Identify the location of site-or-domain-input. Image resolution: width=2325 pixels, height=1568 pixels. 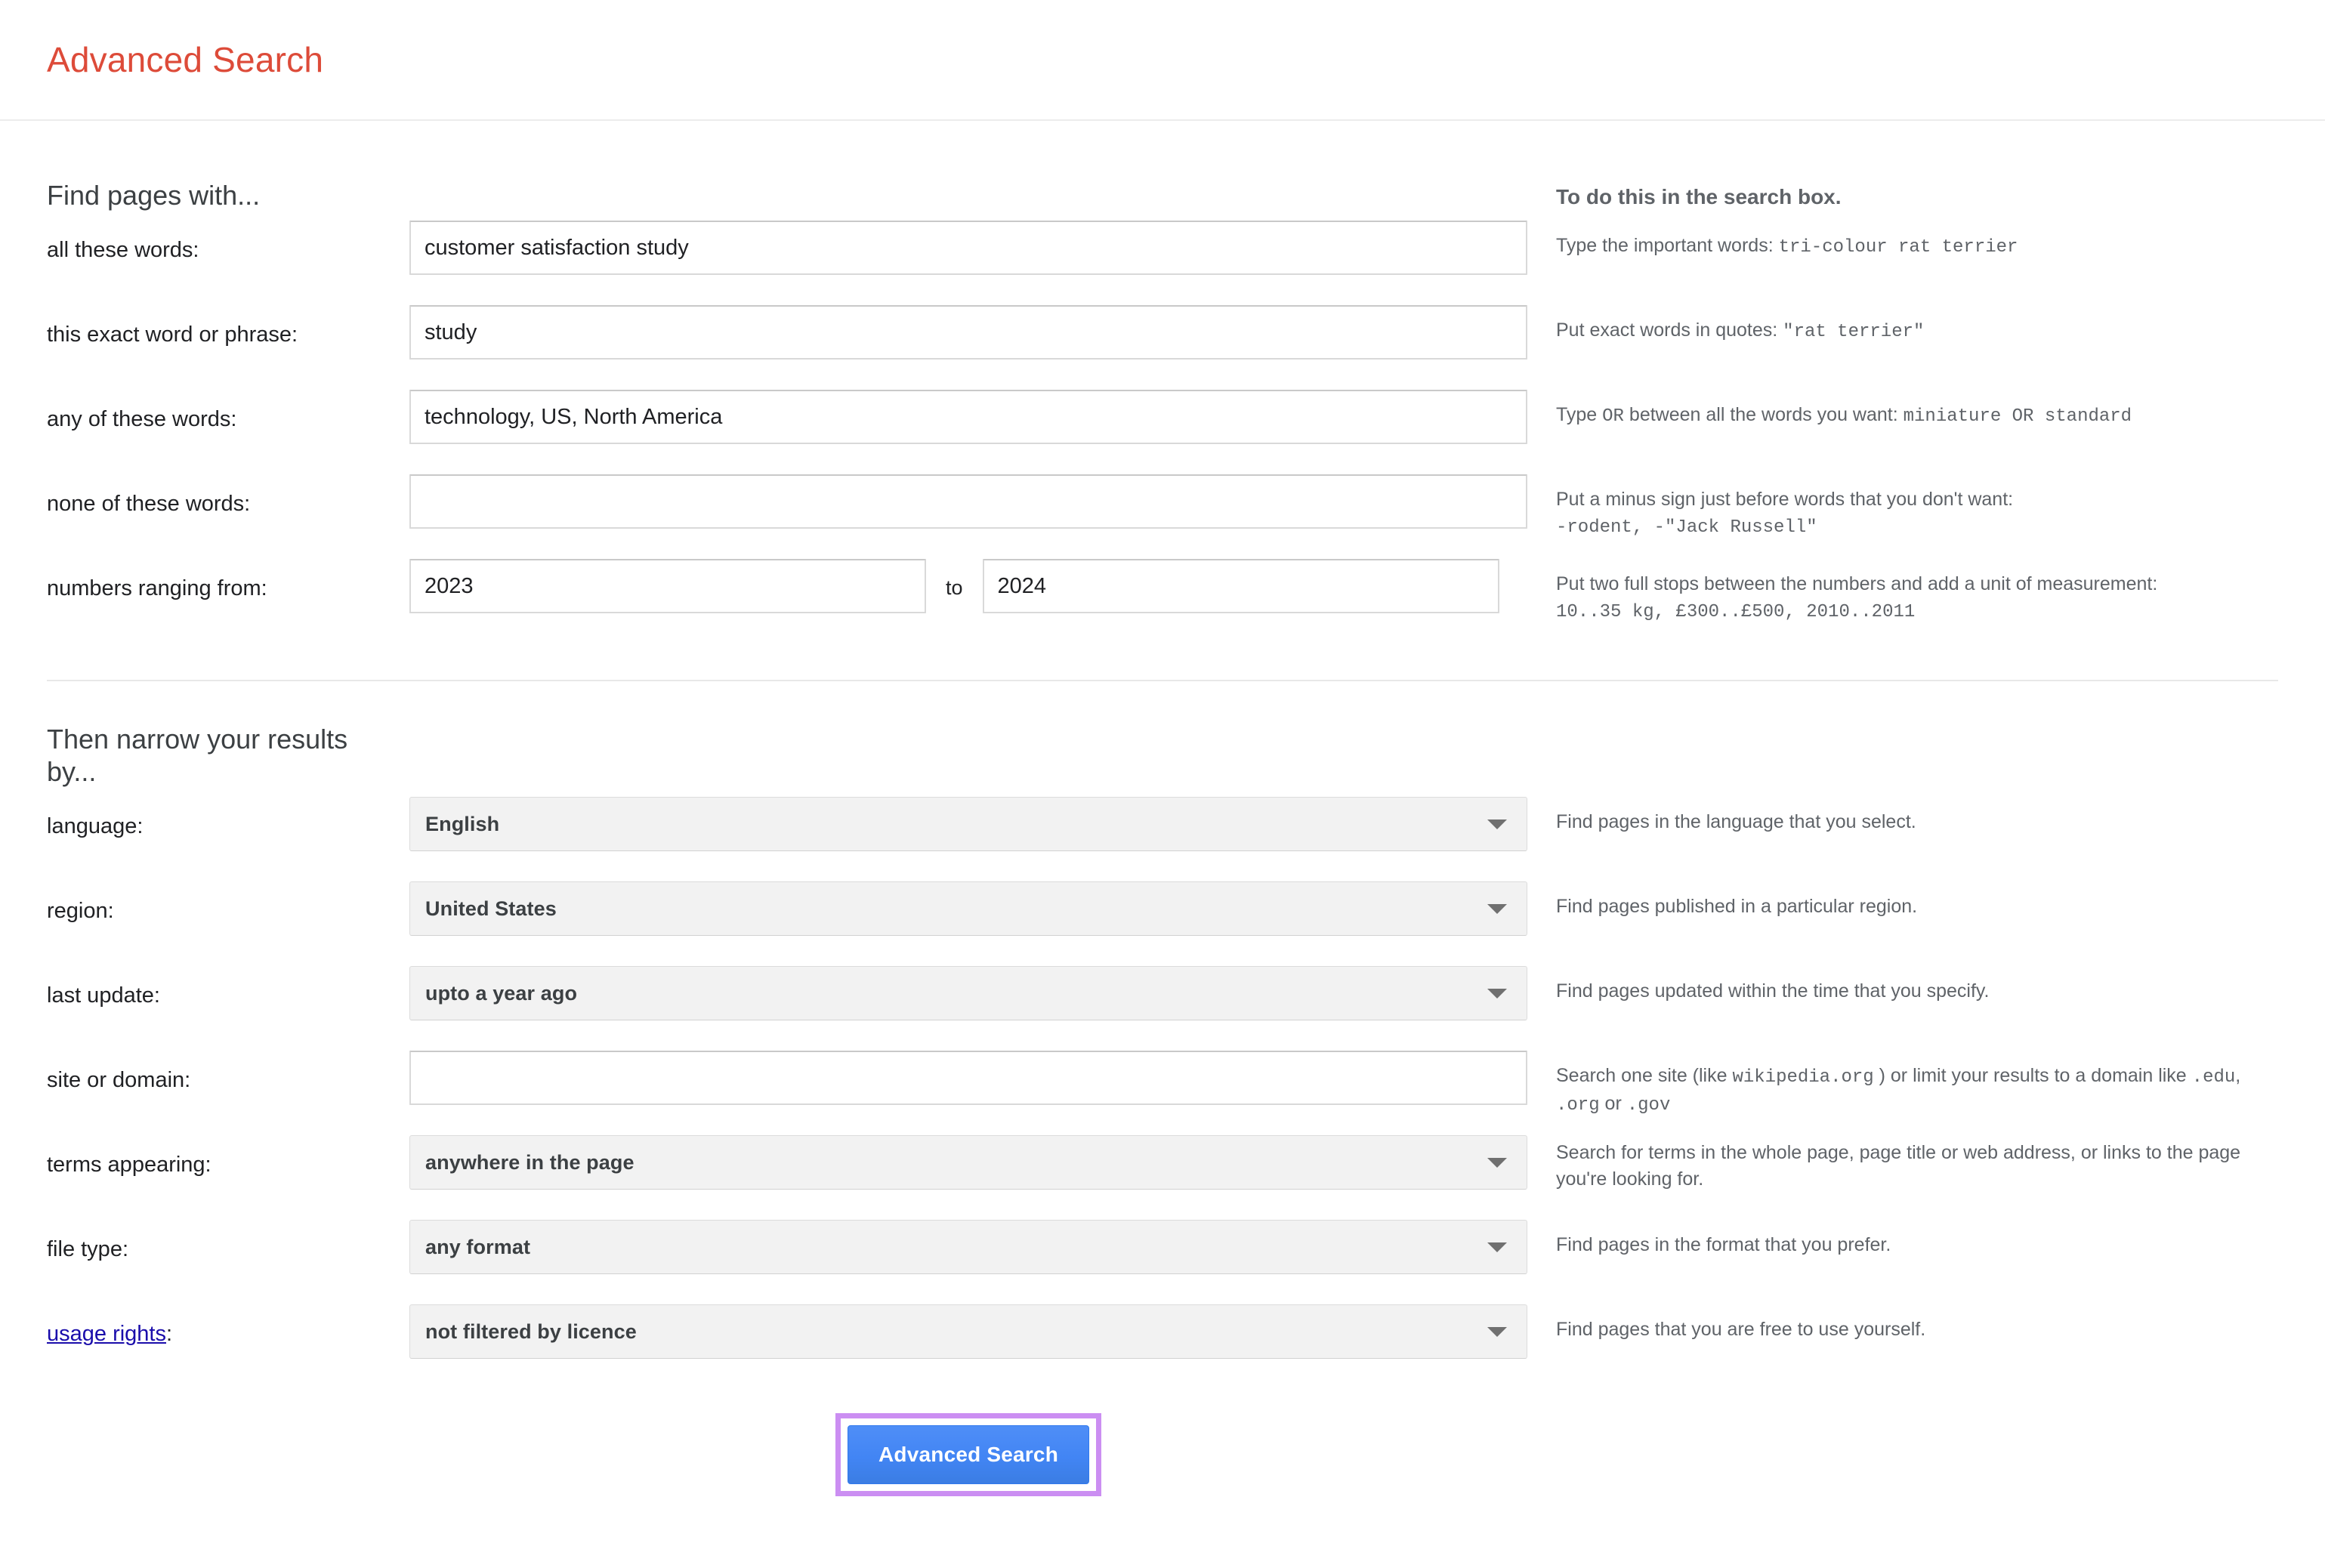
(968, 1078).